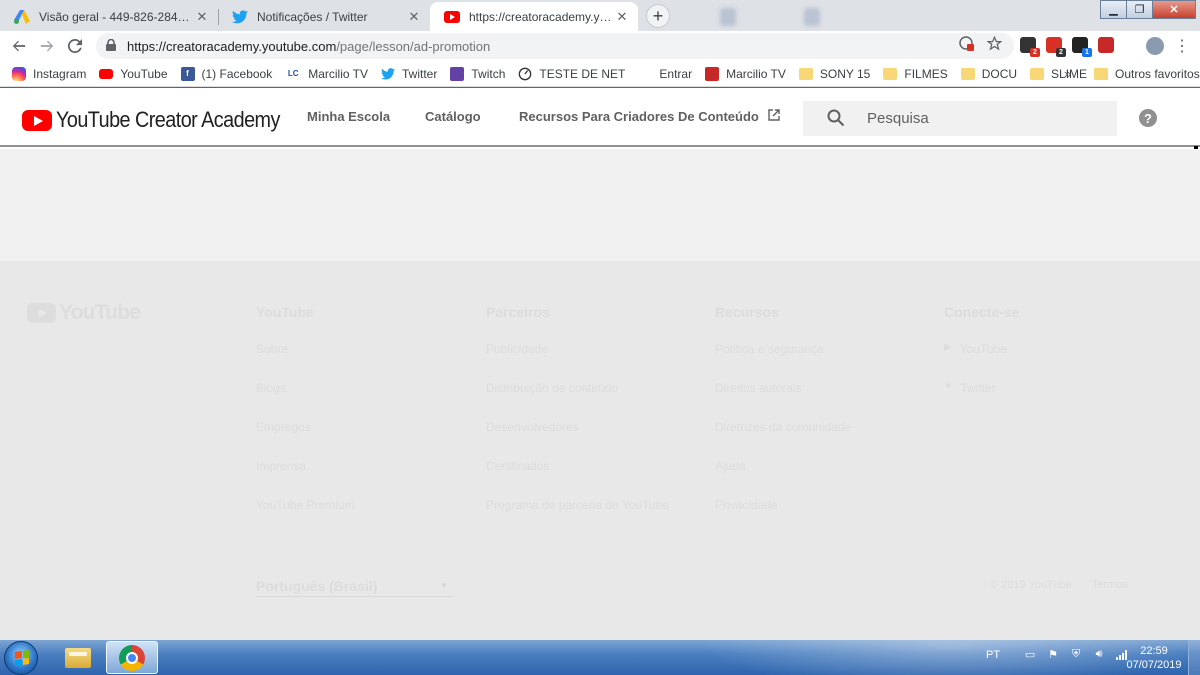 The height and width of the screenshot is (675, 1200). What do you see at coordinates (305, 439) in the screenshot?
I see `footer-link: Empregos` at bounding box center [305, 439].